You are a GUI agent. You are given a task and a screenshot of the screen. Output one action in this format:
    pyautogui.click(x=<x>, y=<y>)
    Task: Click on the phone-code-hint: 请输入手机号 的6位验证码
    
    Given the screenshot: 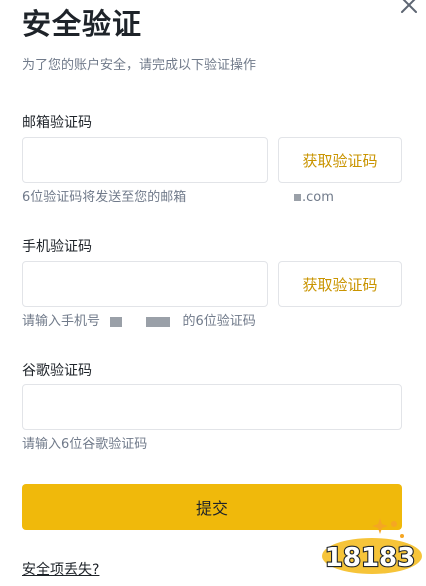 What is the action you would take?
    pyautogui.click(x=139, y=322)
    